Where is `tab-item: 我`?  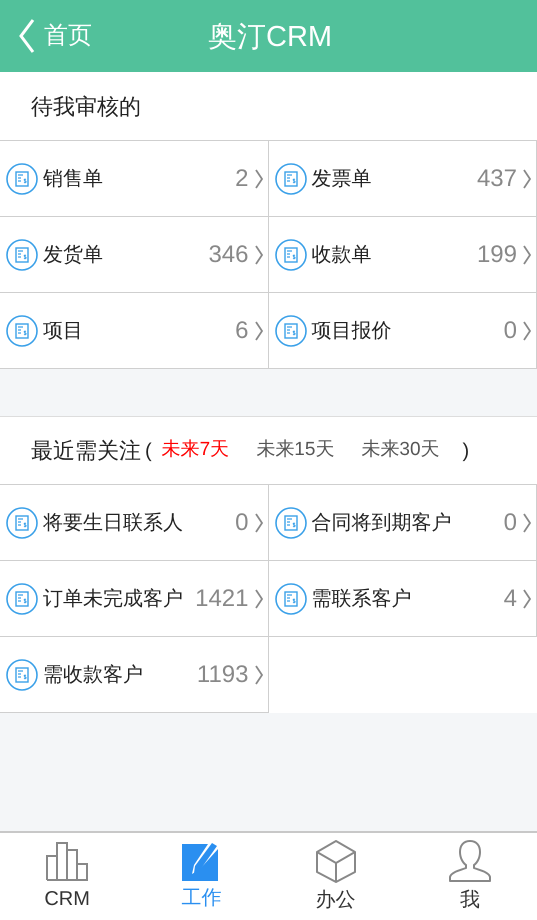 tab-item: 我 is located at coordinates (469, 876).